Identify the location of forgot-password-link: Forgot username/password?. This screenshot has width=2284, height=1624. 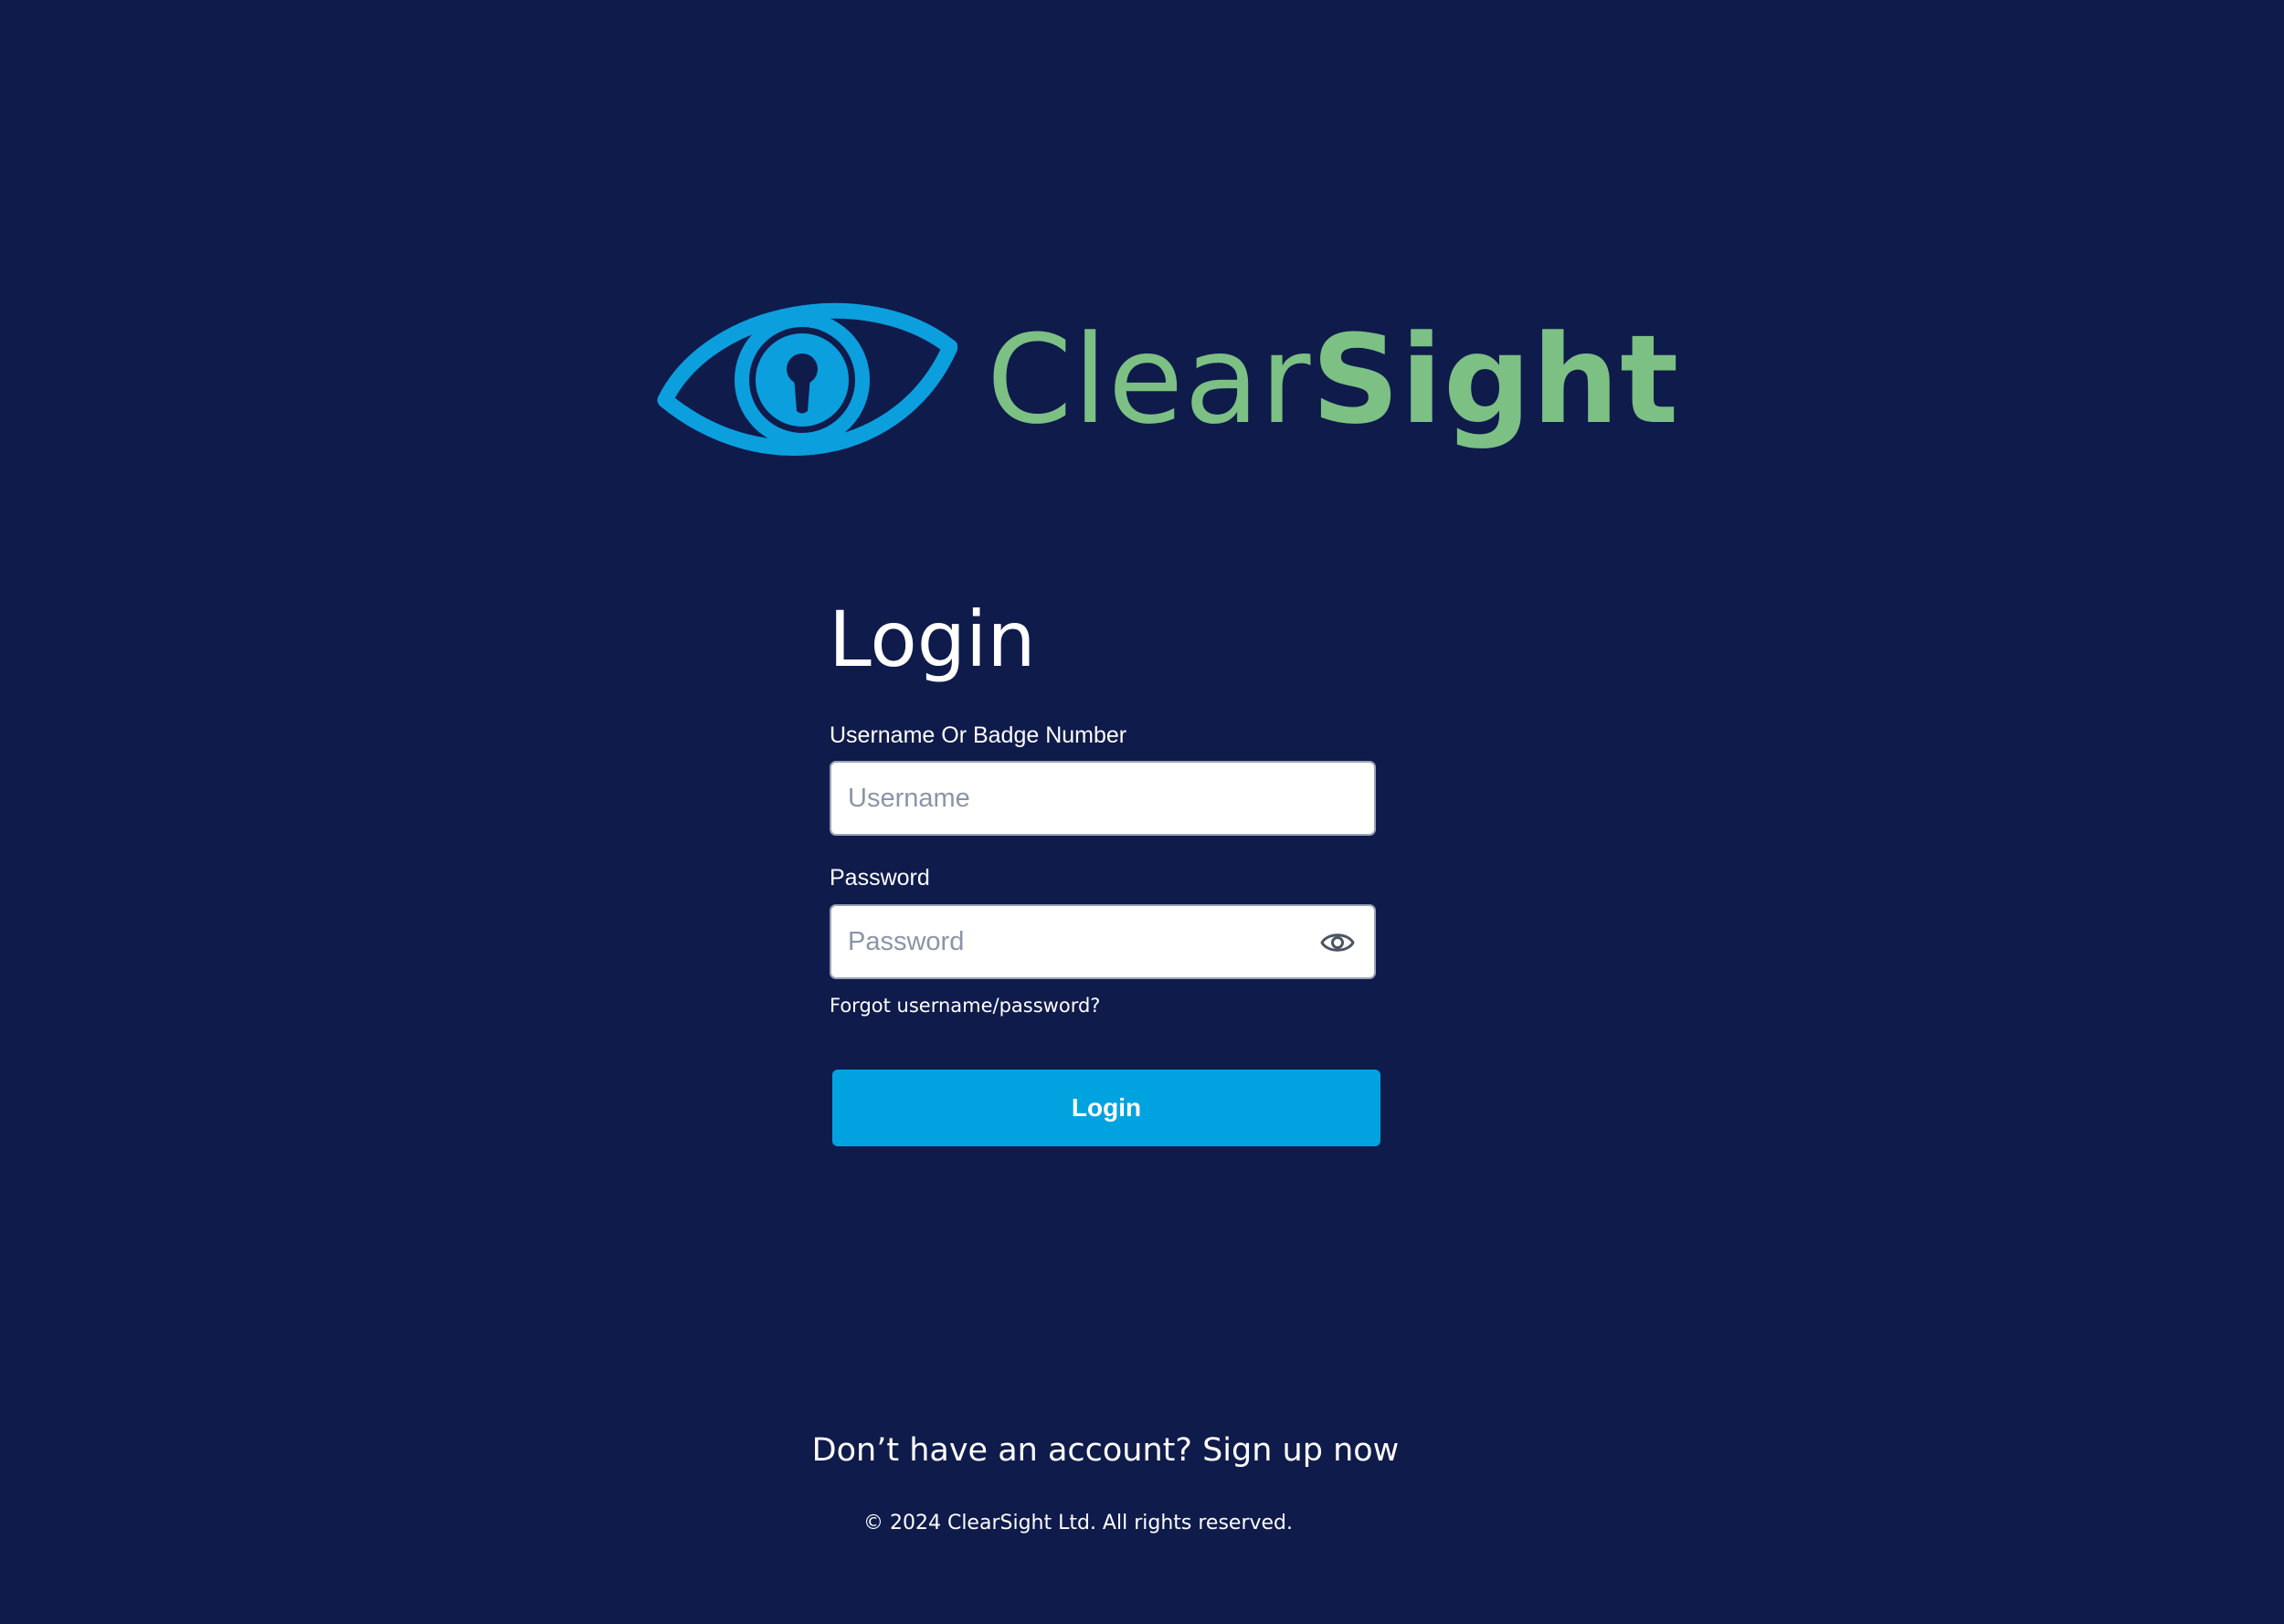
(965, 1005).